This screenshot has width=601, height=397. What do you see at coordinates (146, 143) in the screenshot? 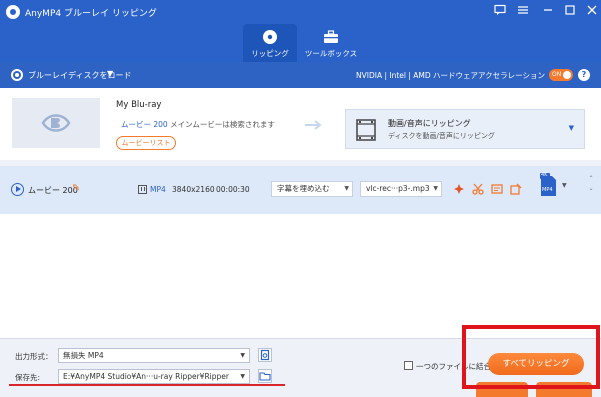
I see `movie-list-button: ムービーリスト` at bounding box center [146, 143].